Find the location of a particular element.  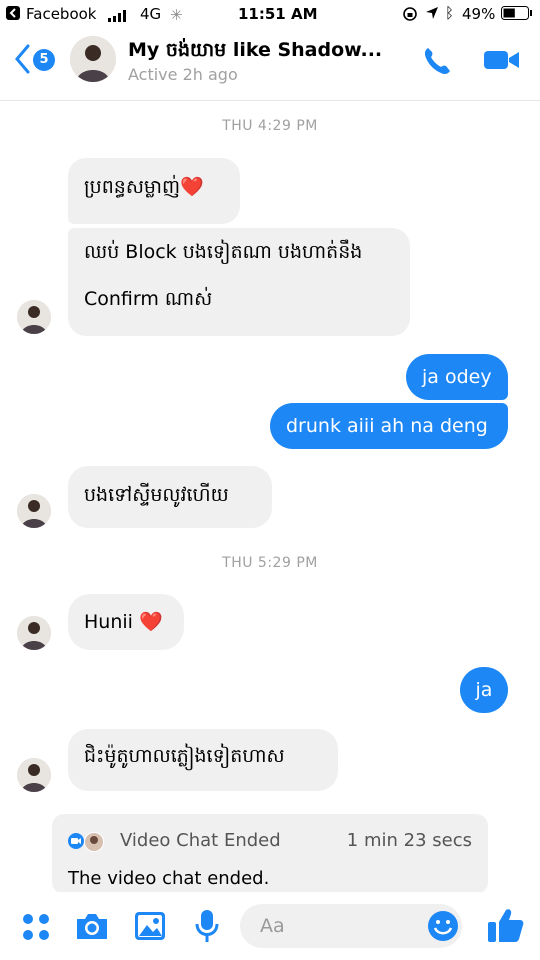

voice-call-button is located at coordinates (437, 63).